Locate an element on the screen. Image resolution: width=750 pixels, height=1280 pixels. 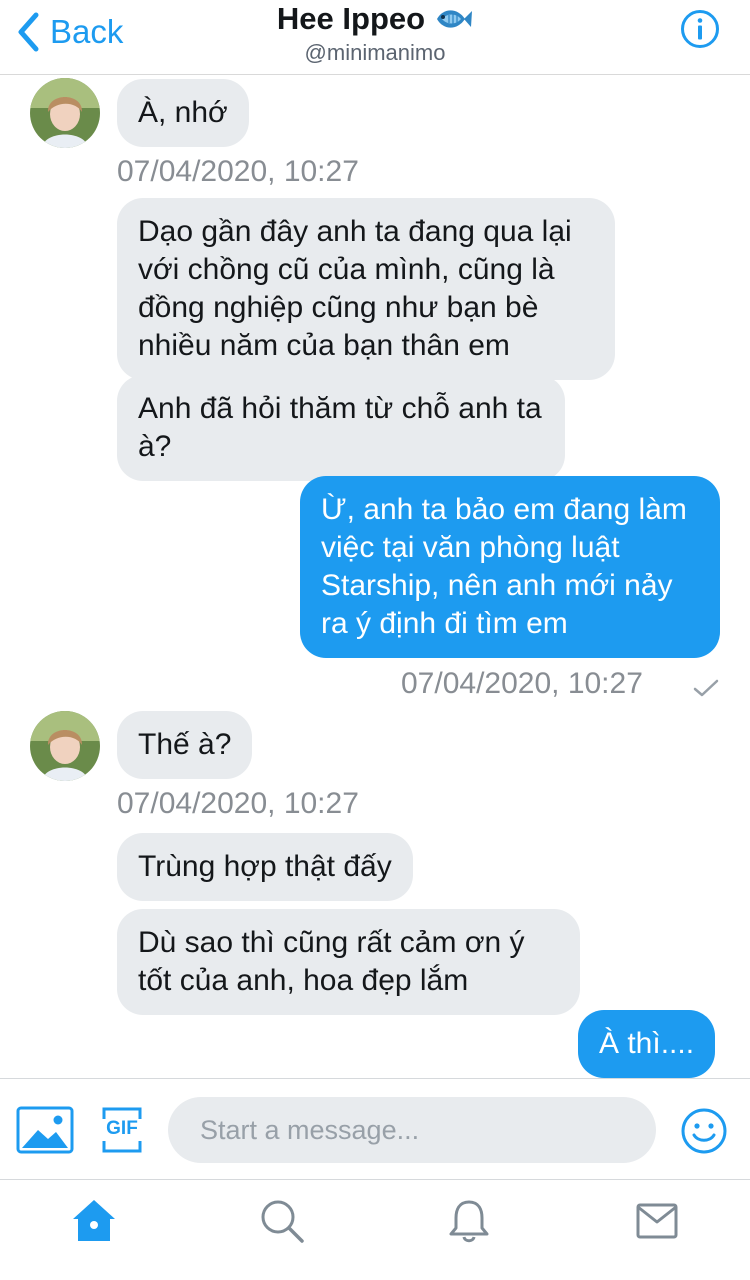
image-icon is located at coordinates (45, 1130).